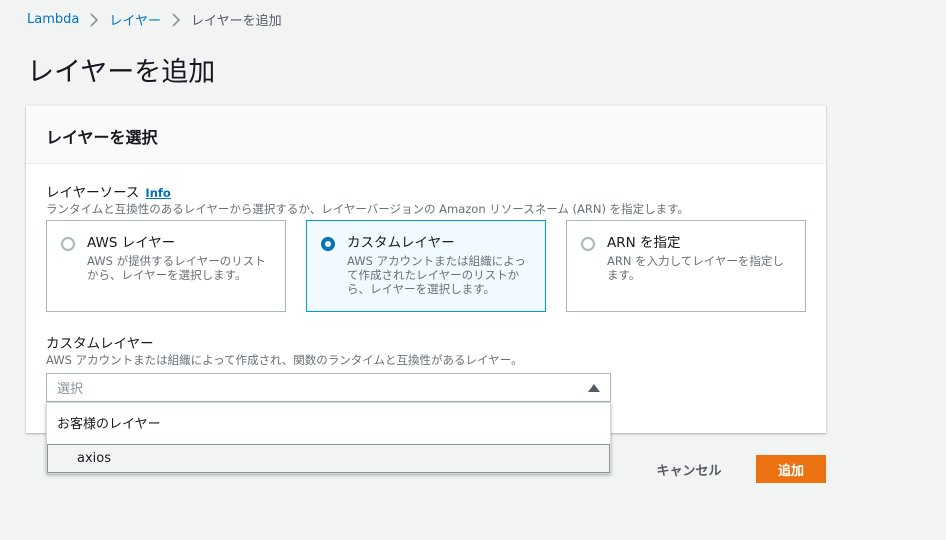  I want to click on tile-description: AWS が提供するレイヤーのリストから、レイヤーを選択します。, so click(176, 268).